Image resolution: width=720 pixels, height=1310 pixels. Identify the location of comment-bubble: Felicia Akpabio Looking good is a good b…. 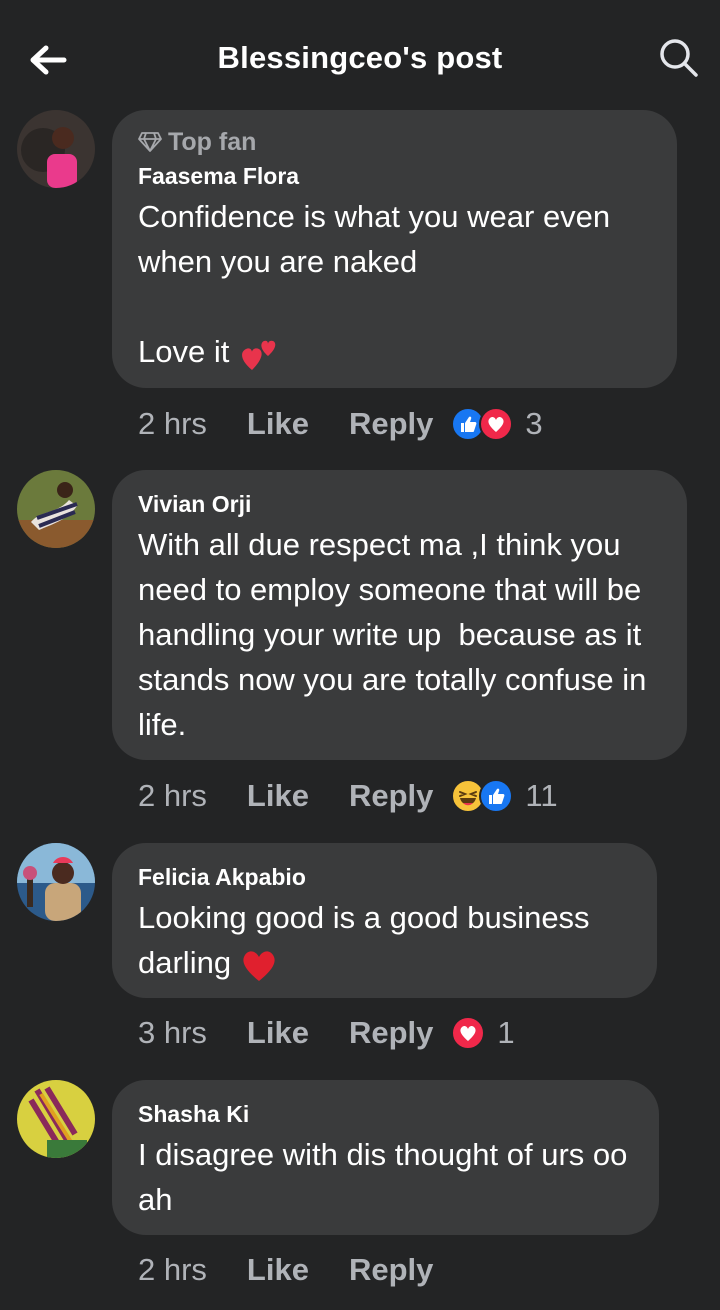
(384, 920).